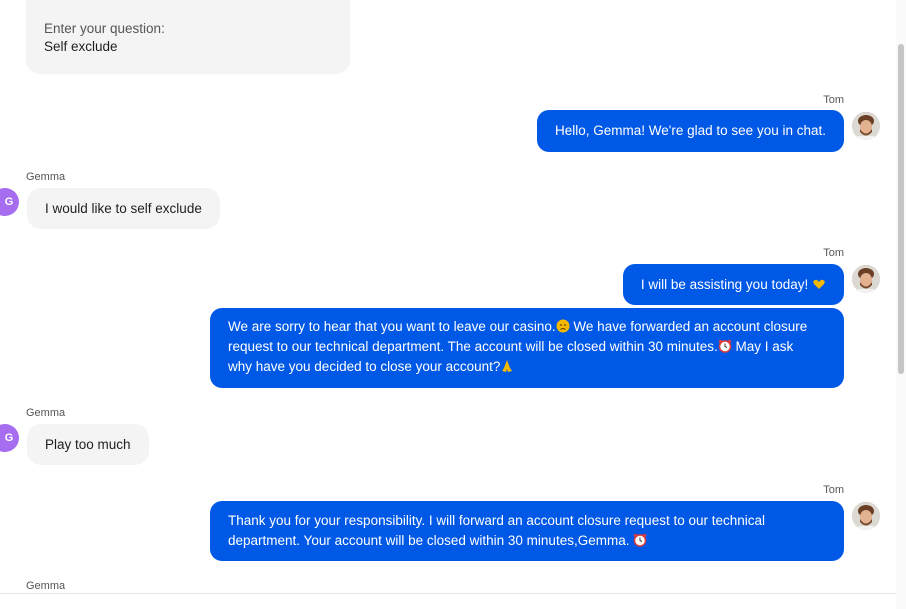  I want to click on message-text: Play too much, so click(88, 444).